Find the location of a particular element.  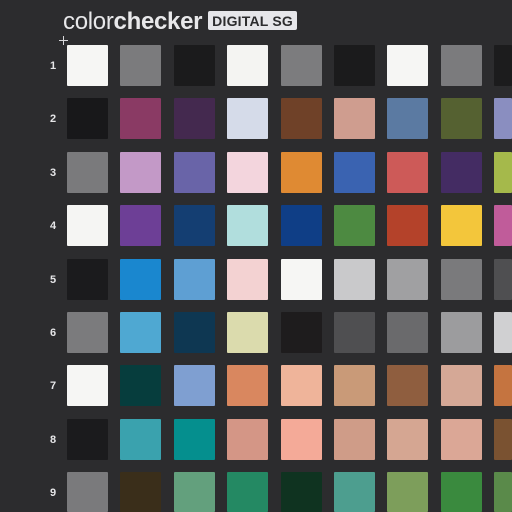

row-label: 9 is located at coordinates (53, 493).